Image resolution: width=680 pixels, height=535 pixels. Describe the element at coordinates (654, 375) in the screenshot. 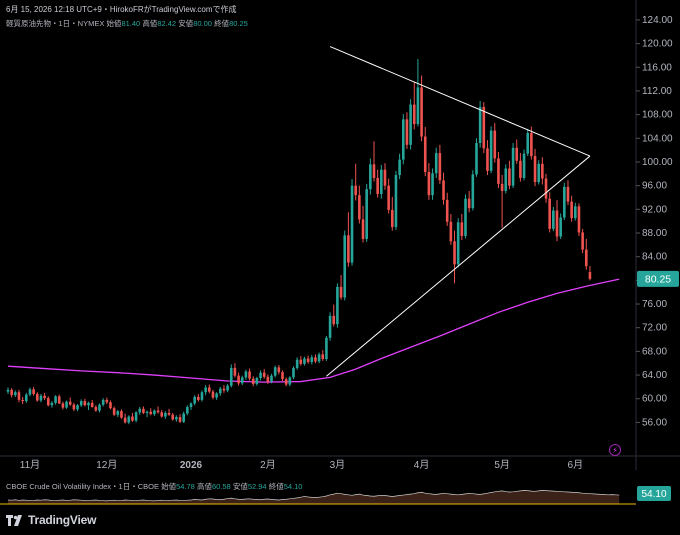

I see `price-tick-label: 64.00` at that location.